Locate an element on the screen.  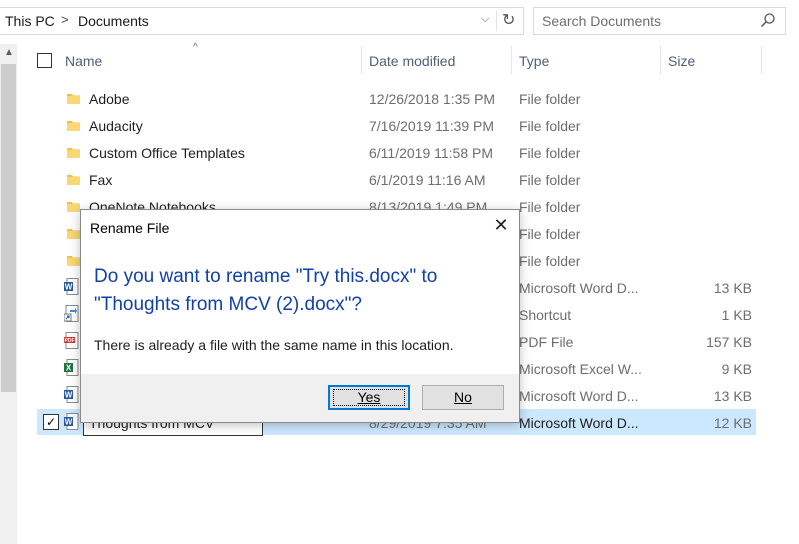
file-date: 6/1/2019 11:16 AM is located at coordinates (427, 180).